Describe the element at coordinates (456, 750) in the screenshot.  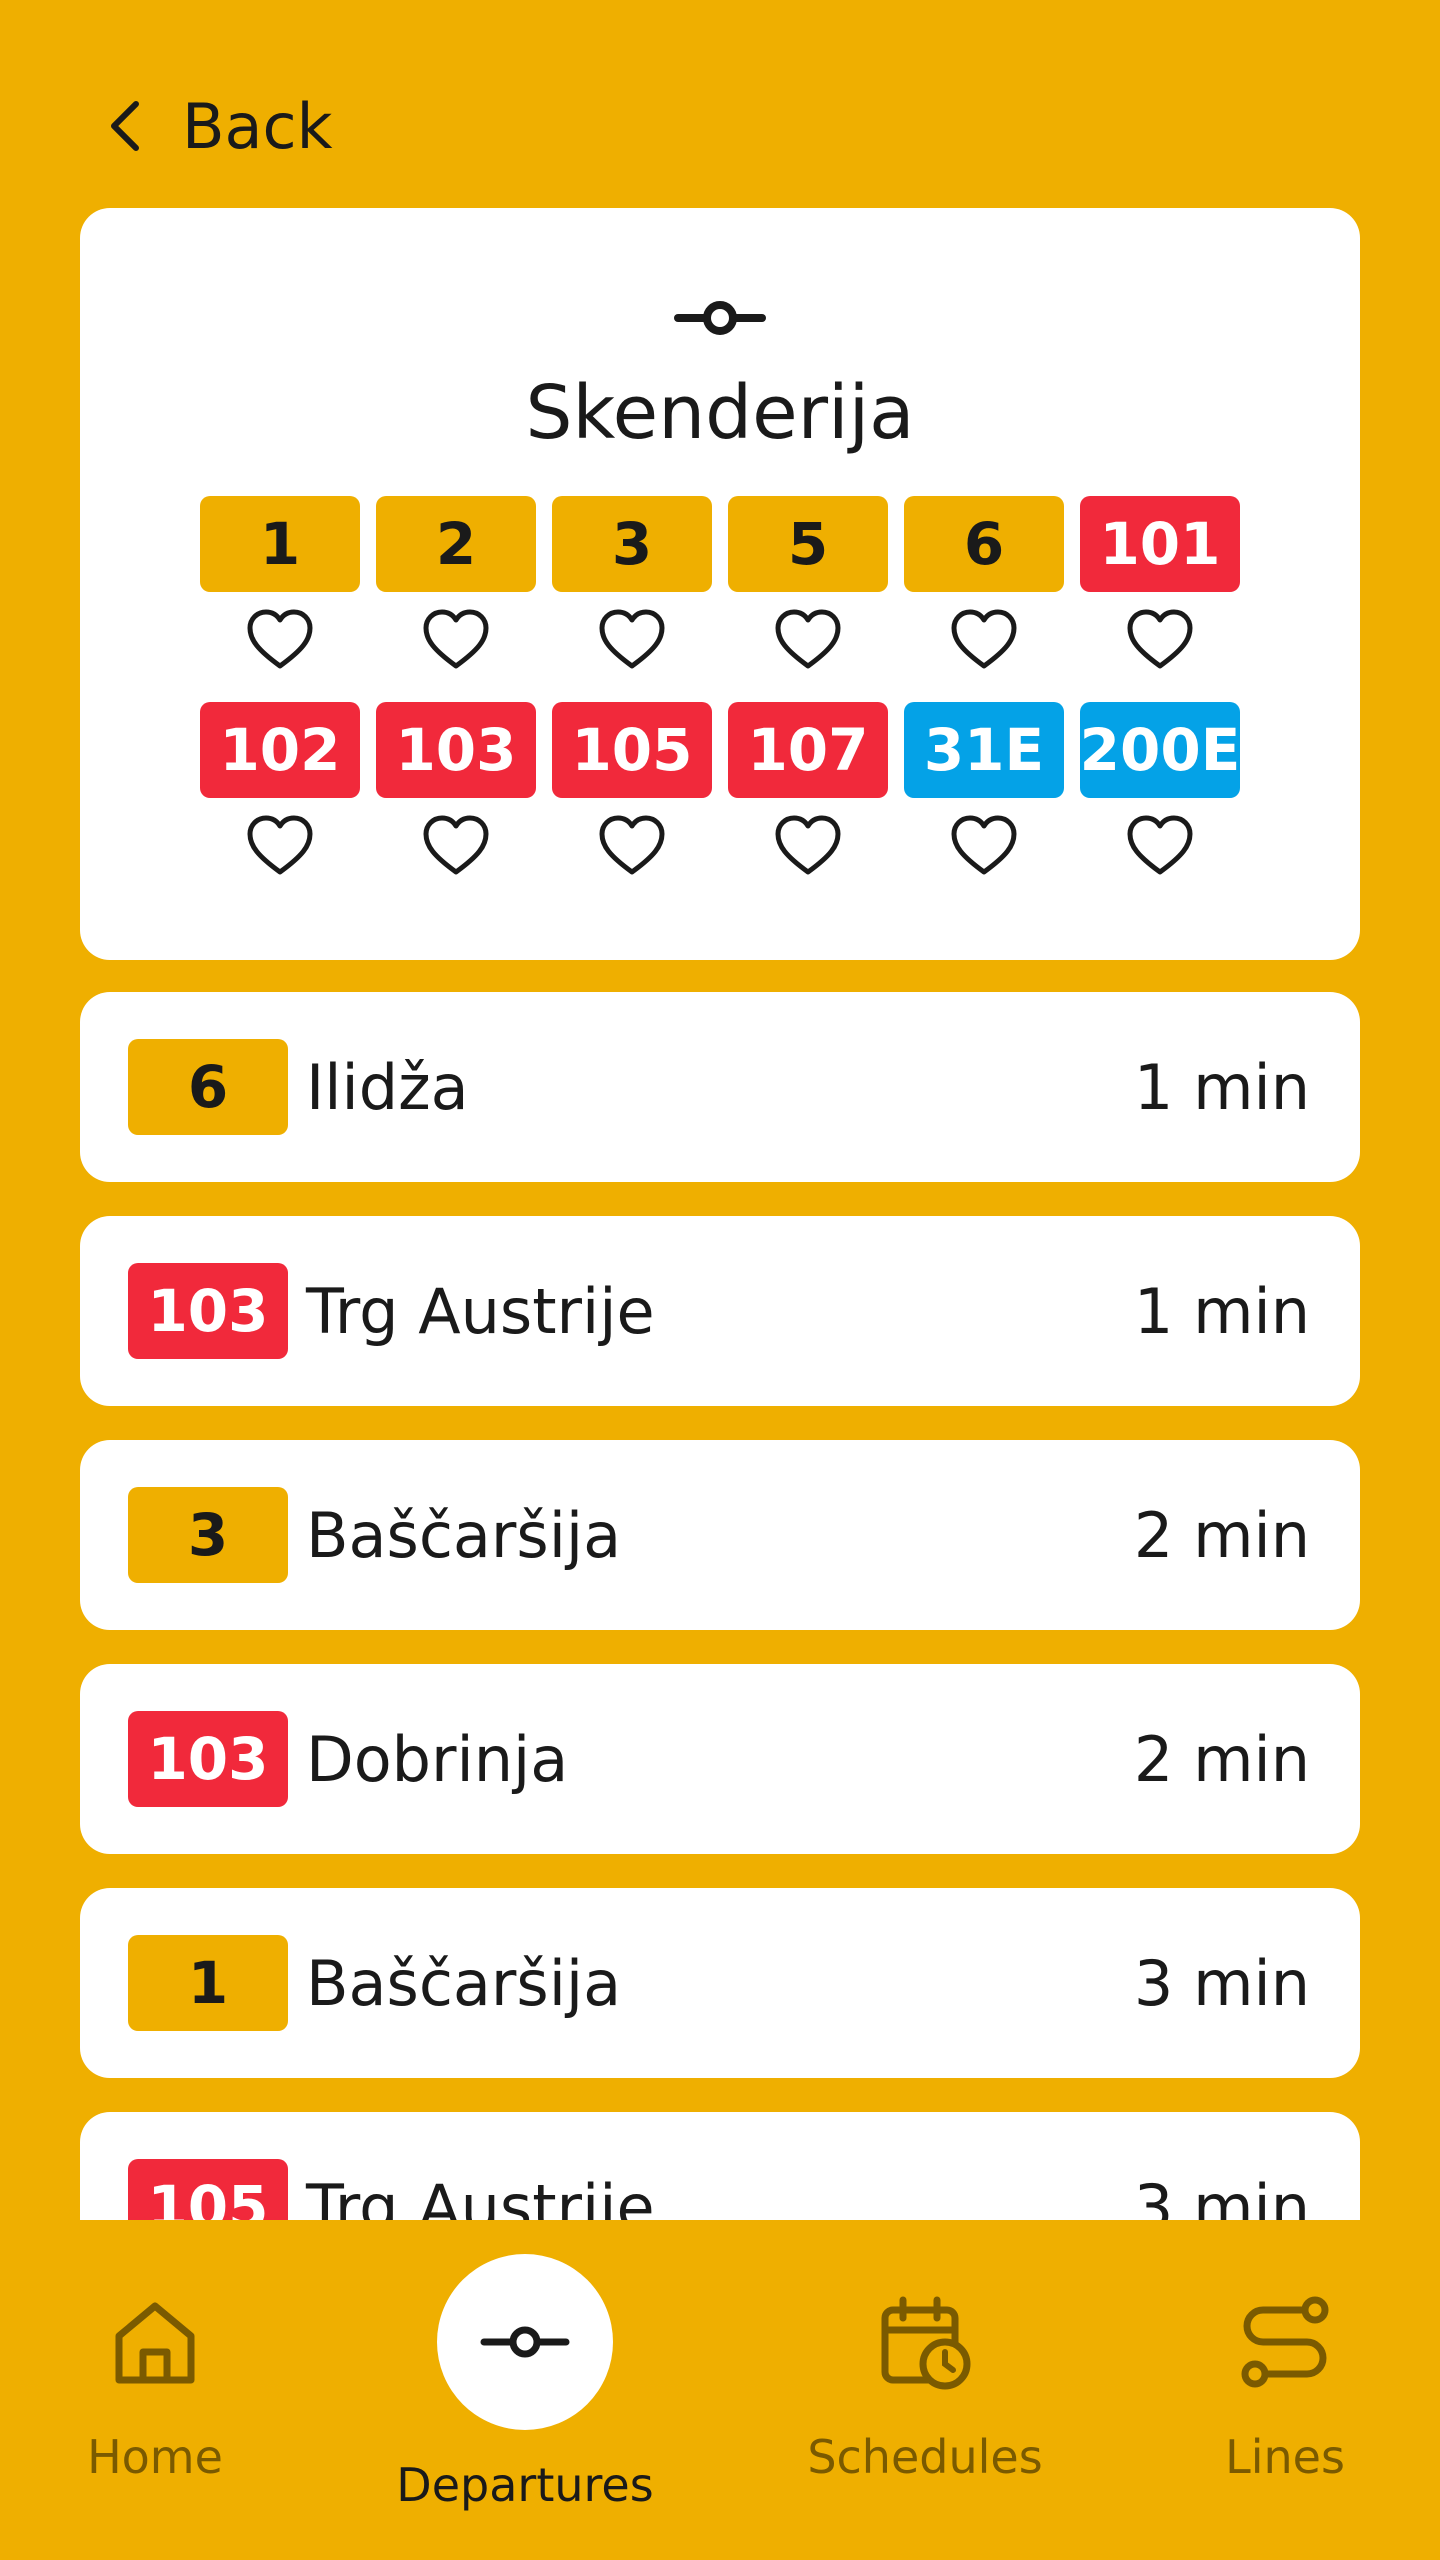
I see `line-badge: 103` at that location.